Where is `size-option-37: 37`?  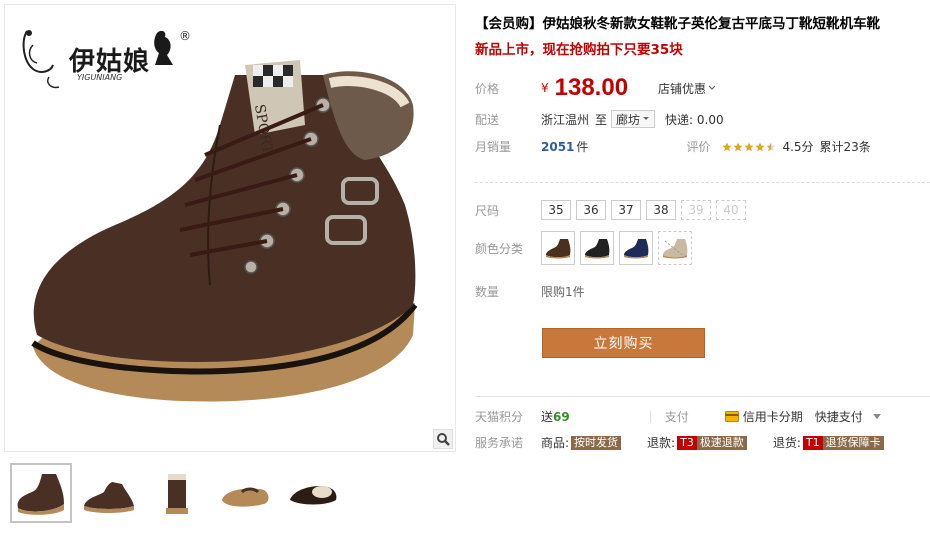 size-option-37: 37 is located at coordinates (626, 210).